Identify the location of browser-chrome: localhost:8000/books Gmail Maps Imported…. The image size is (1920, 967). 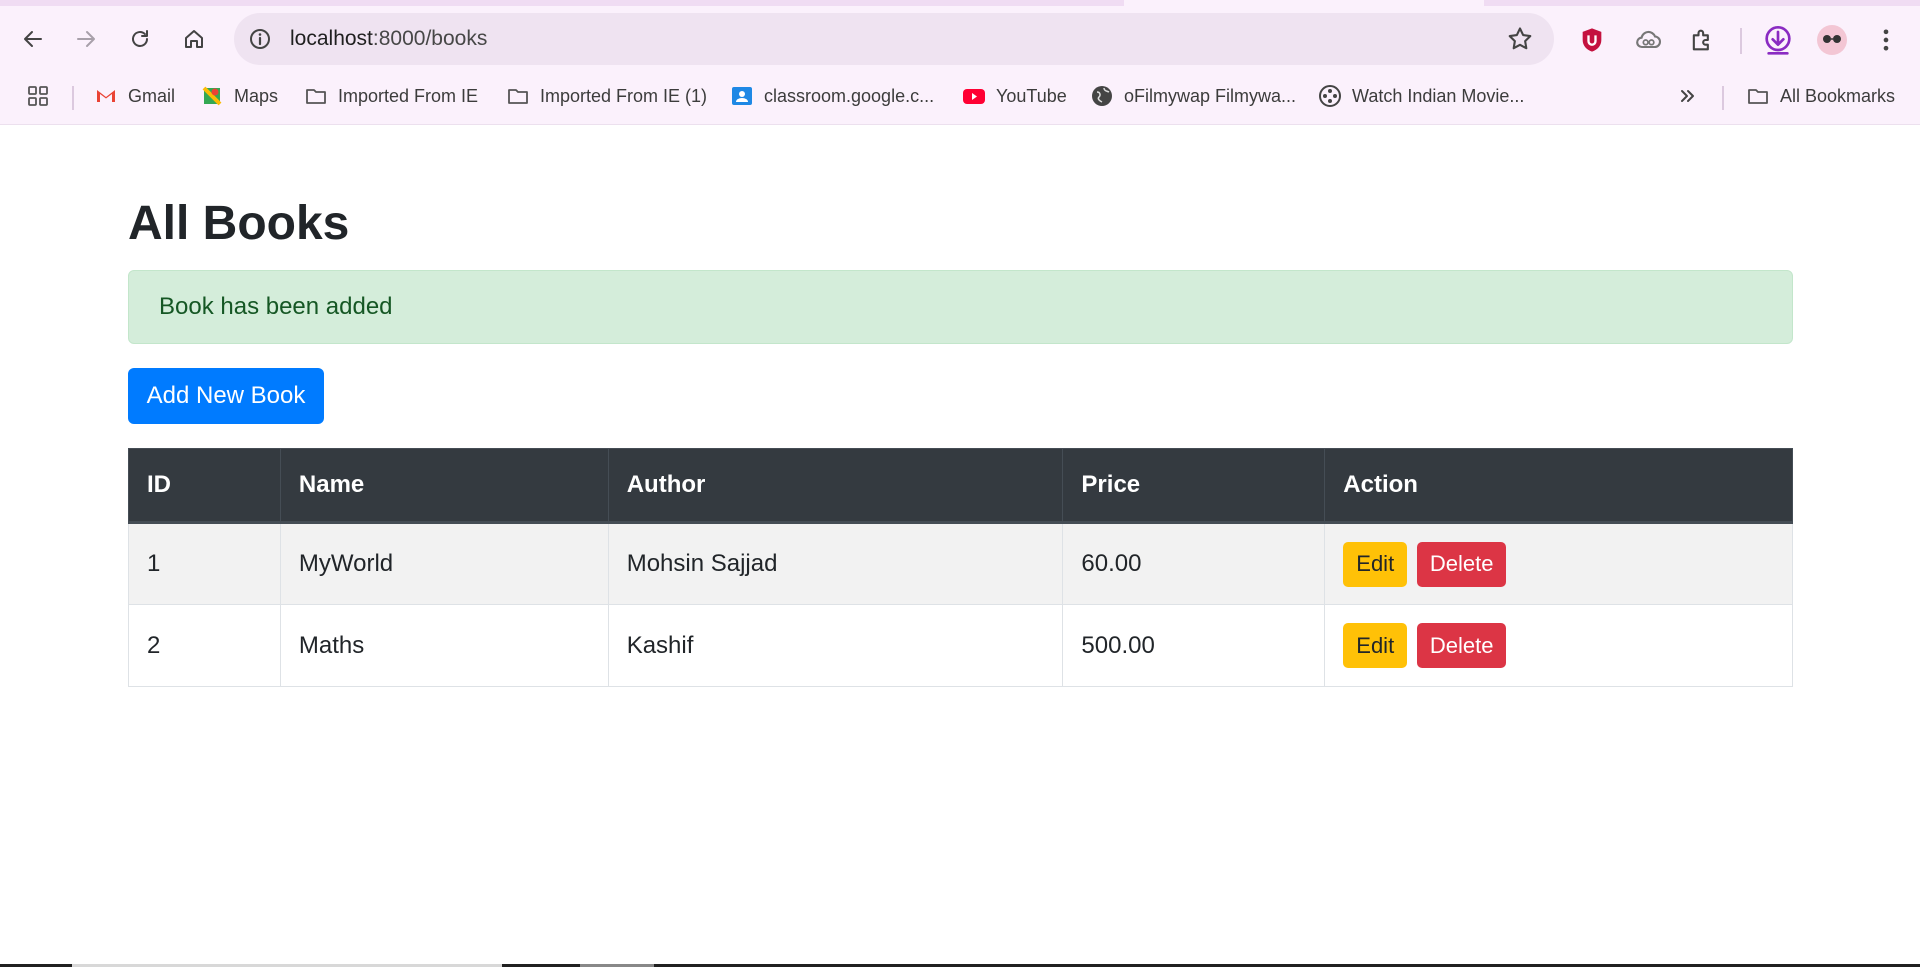
(960, 62).